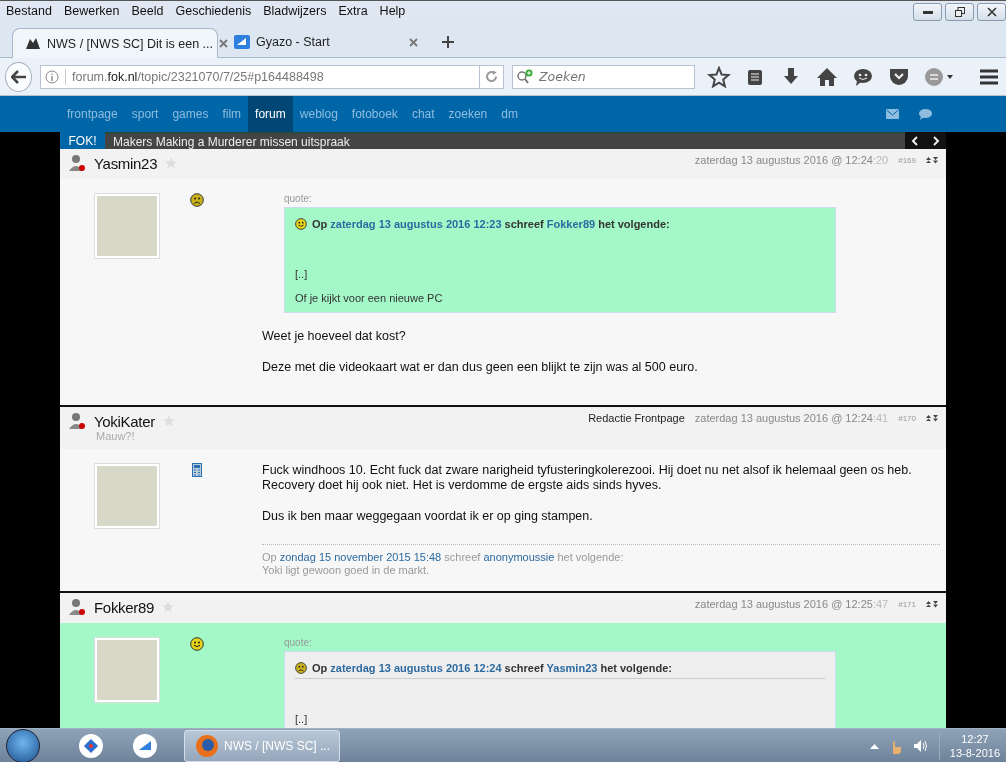 The image size is (1006, 762). Describe the element at coordinates (448, 42) in the screenshot. I see `plus-icon` at that location.